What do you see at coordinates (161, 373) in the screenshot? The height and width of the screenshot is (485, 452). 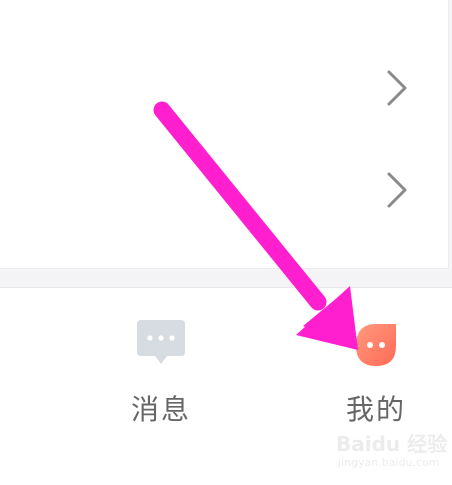 I see `tab-messages: 消息` at bounding box center [161, 373].